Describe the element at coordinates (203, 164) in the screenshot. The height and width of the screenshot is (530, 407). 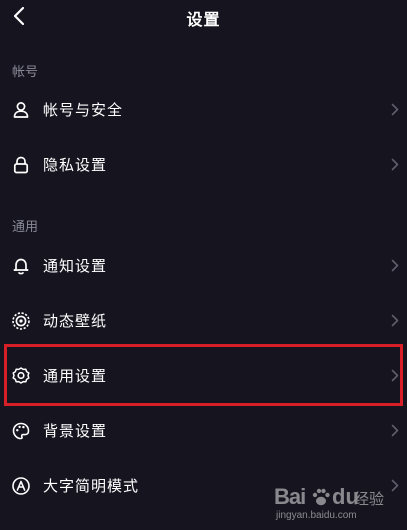
I see `row-privacy-settings: 隐私设置` at that location.